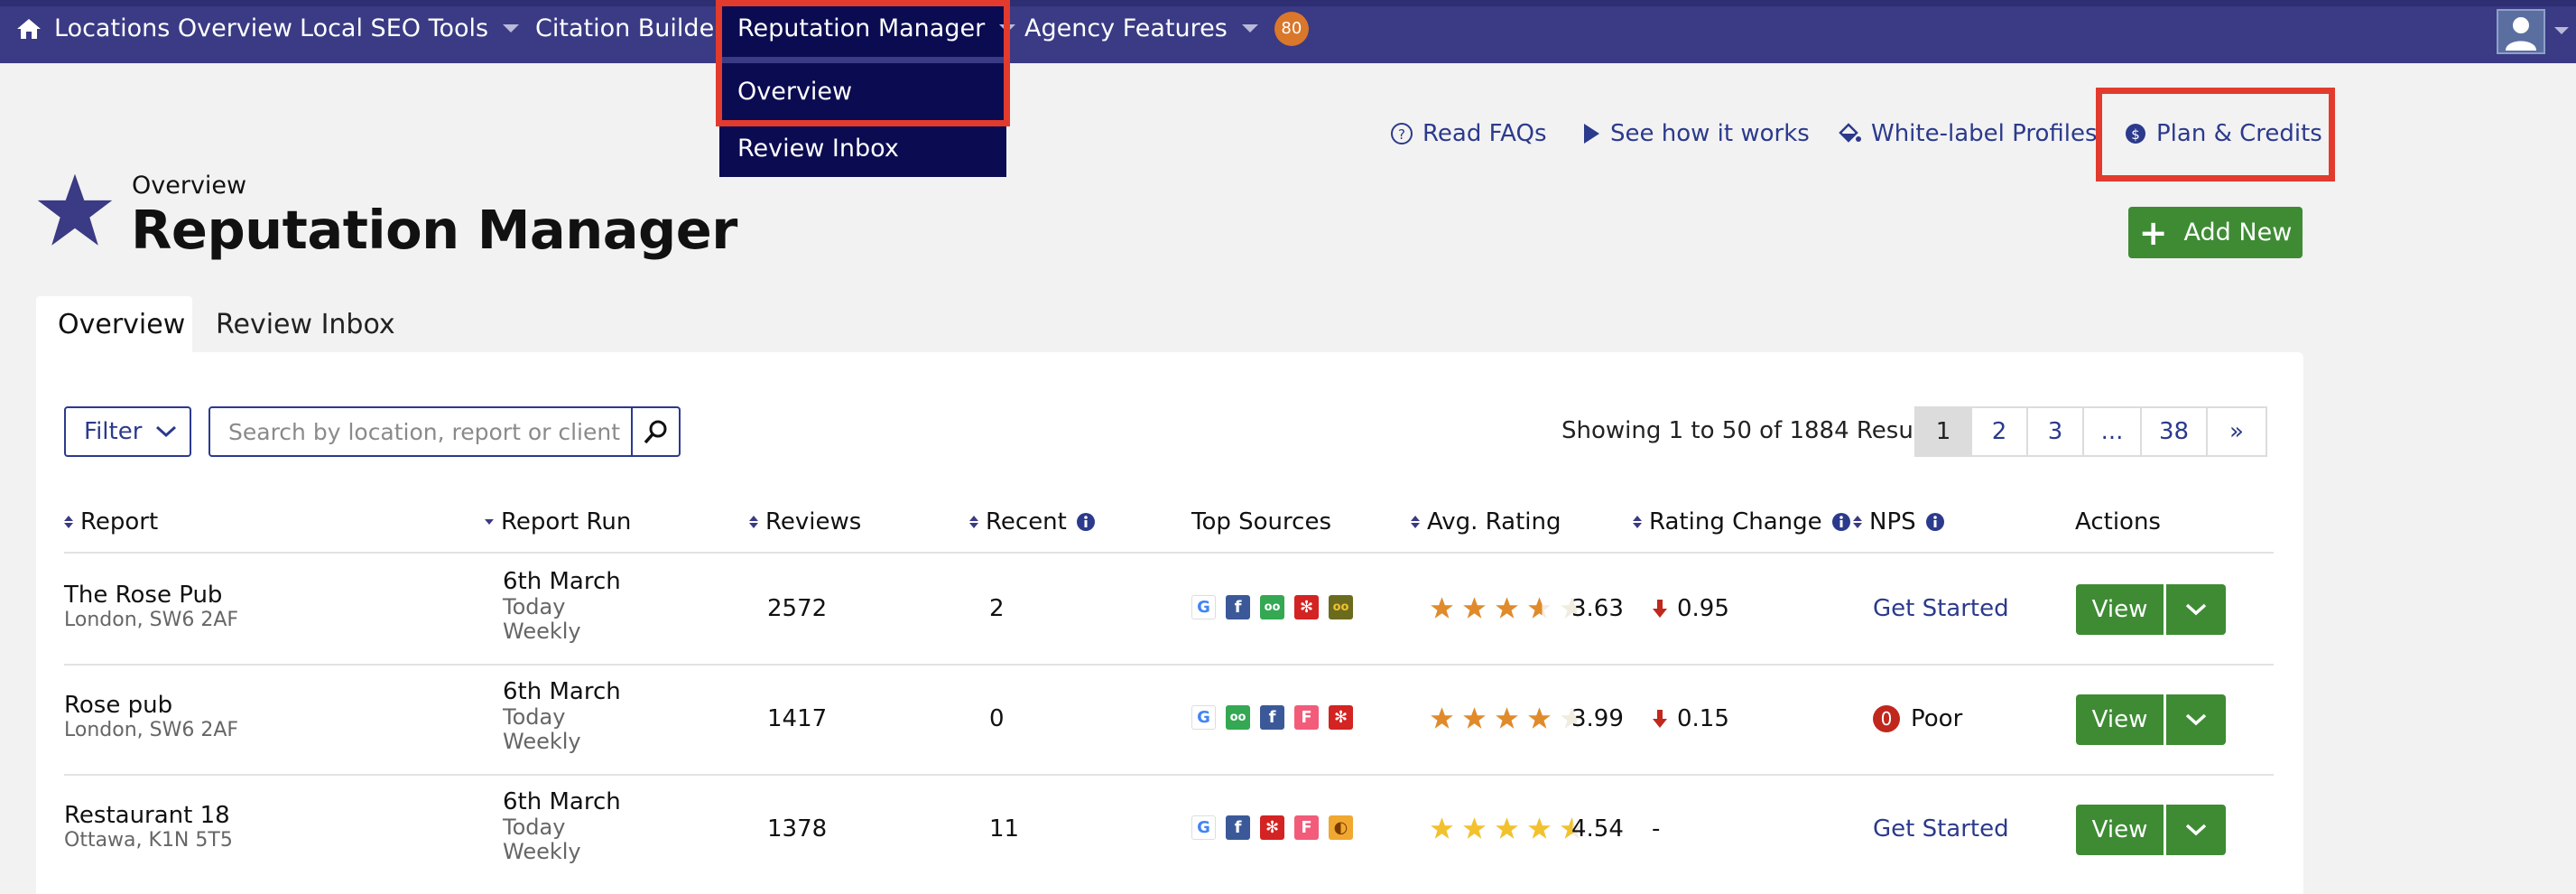 This screenshot has height=894, width=2576. What do you see at coordinates (1486, 521) in the screenshot?
I see `col-avg-rating-header: Avg. Rating` at bounding box center [1486, 521].